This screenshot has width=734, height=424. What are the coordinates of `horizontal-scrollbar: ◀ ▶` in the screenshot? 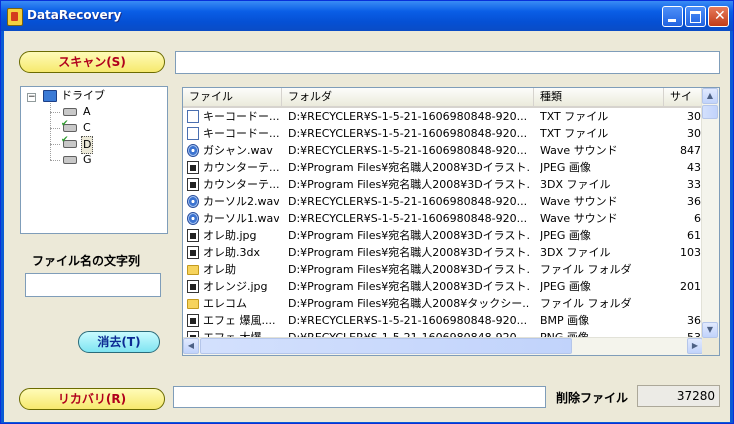 It's located at (443, 346).